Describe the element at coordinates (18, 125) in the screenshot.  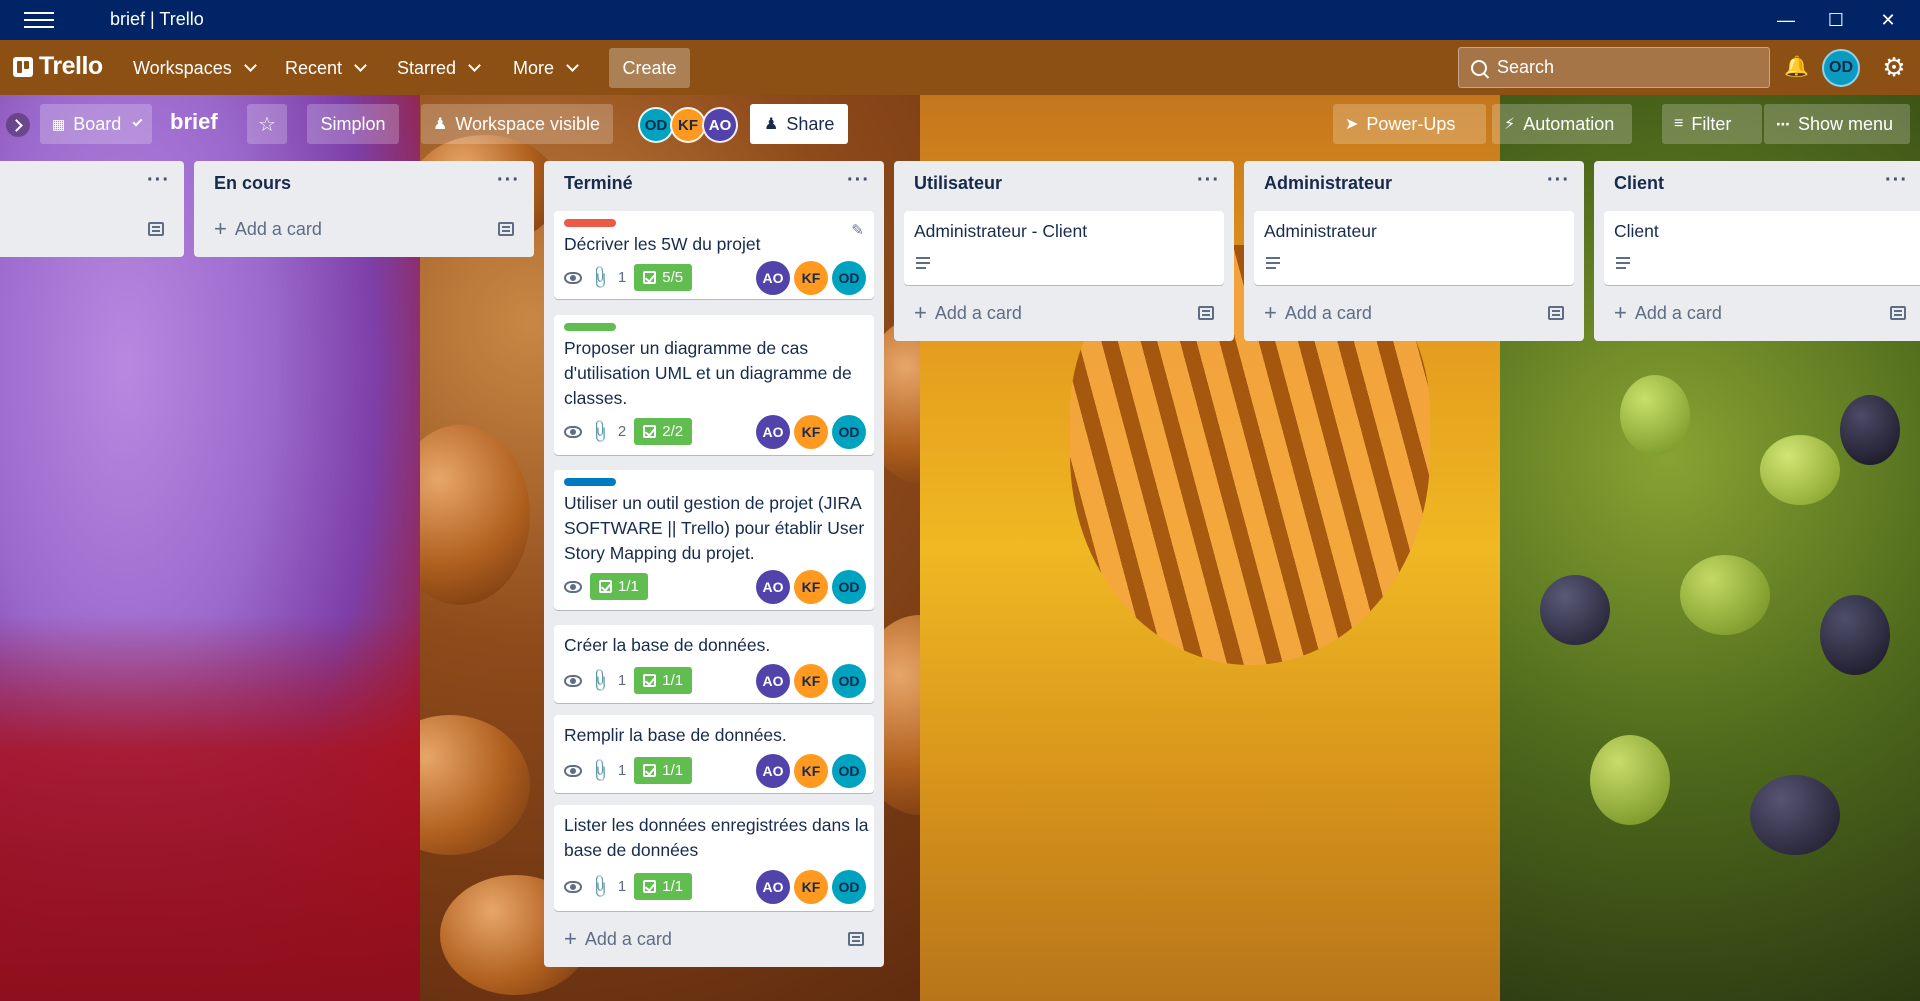
I see `expand-sidebar-button` at that location.